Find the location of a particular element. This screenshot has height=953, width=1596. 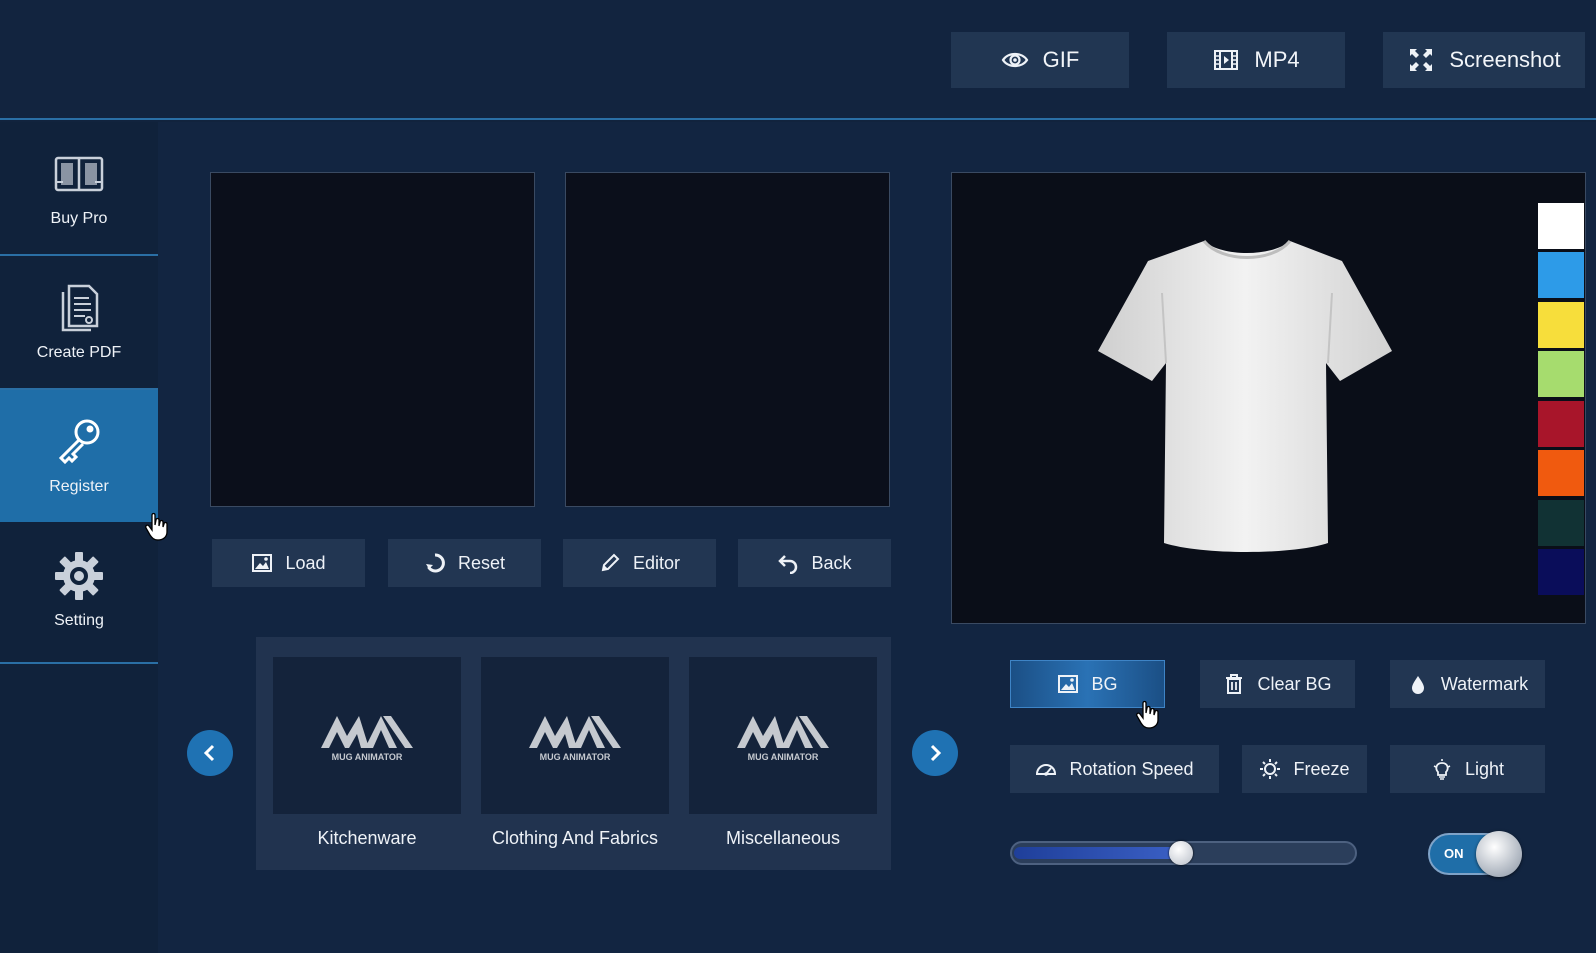

gif-button: GIF is located at coordinates (1040, 60).